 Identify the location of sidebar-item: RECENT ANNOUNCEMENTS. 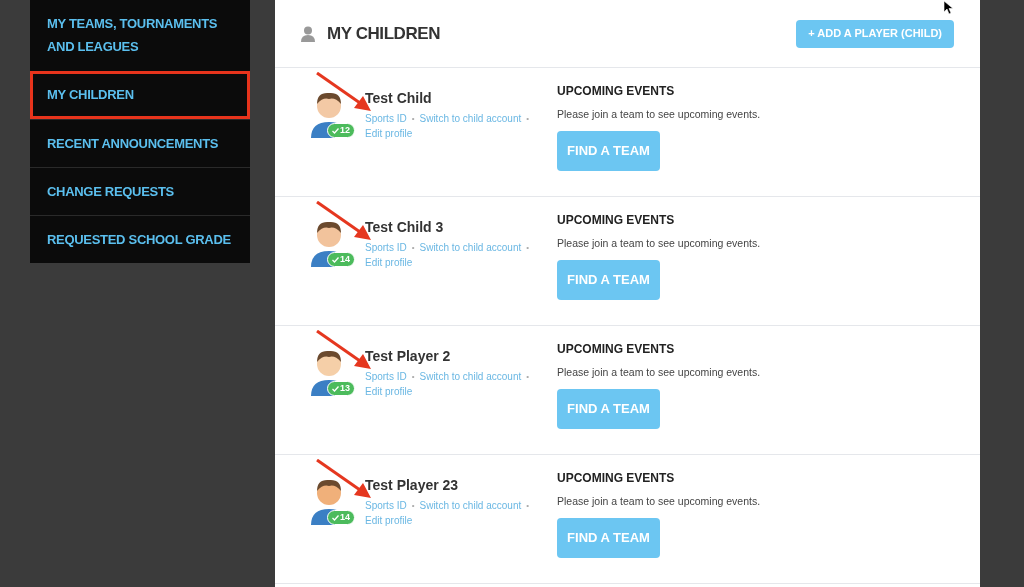
(140, 143).